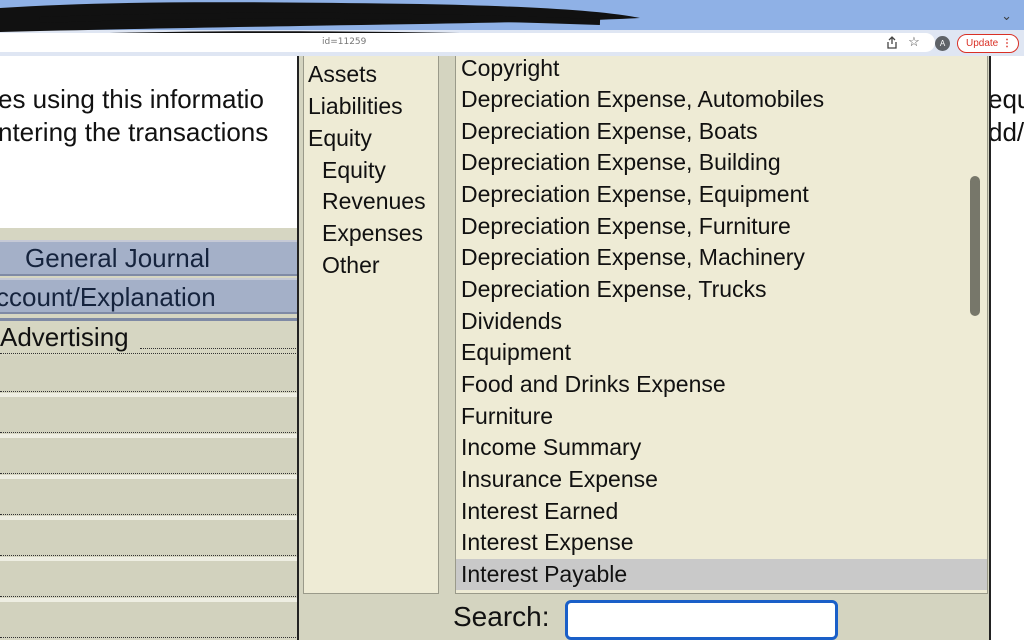 The height and width of the screenshot is (640, 1024). What do you see at coordinates (1006, 132) in the screenshot?
I see `instruction-line-2-right: dd/` at bounding box center [1006, 132].